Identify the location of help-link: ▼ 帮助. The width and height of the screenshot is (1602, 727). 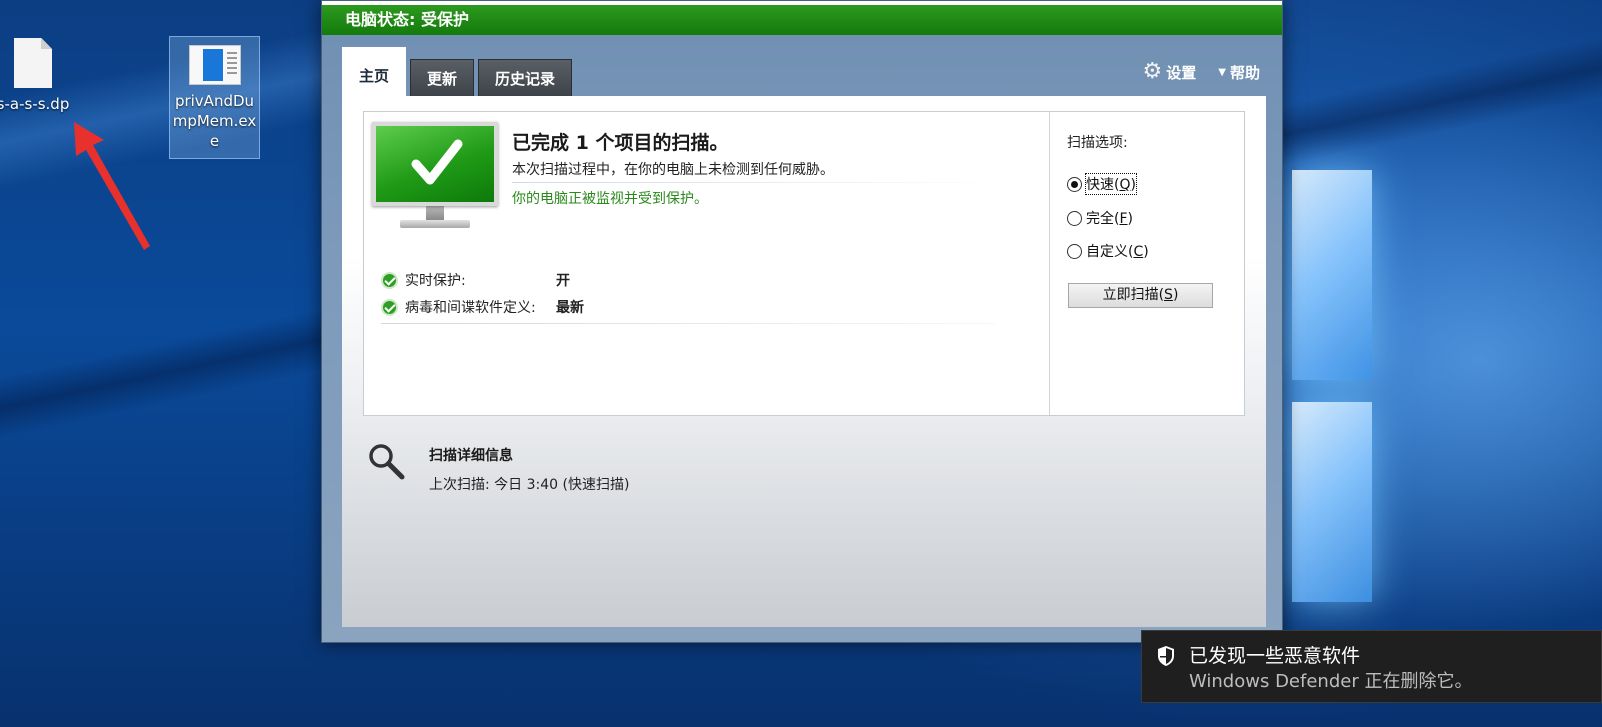
(1239, 72).